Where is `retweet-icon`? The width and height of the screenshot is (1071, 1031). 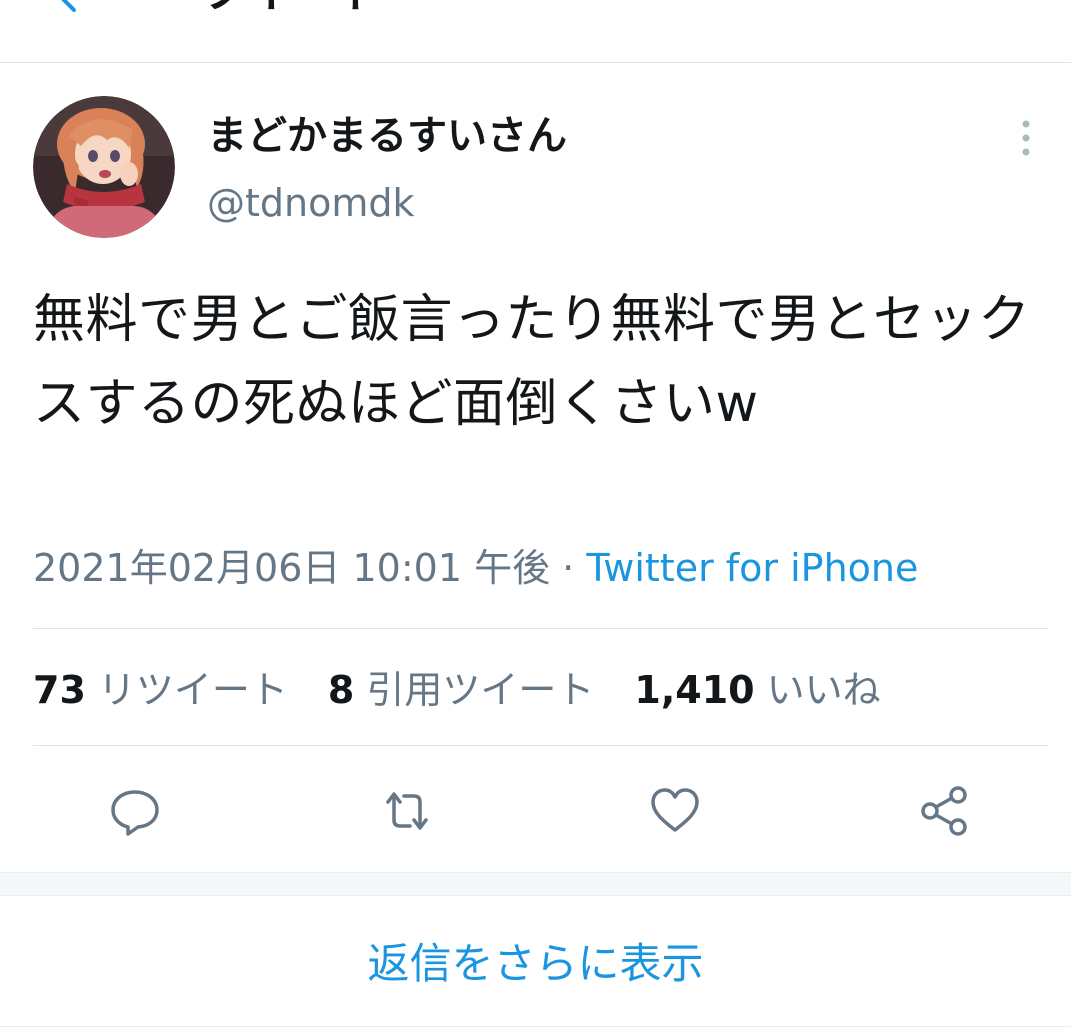
retweet-icon is located at coordinates (407, 811).